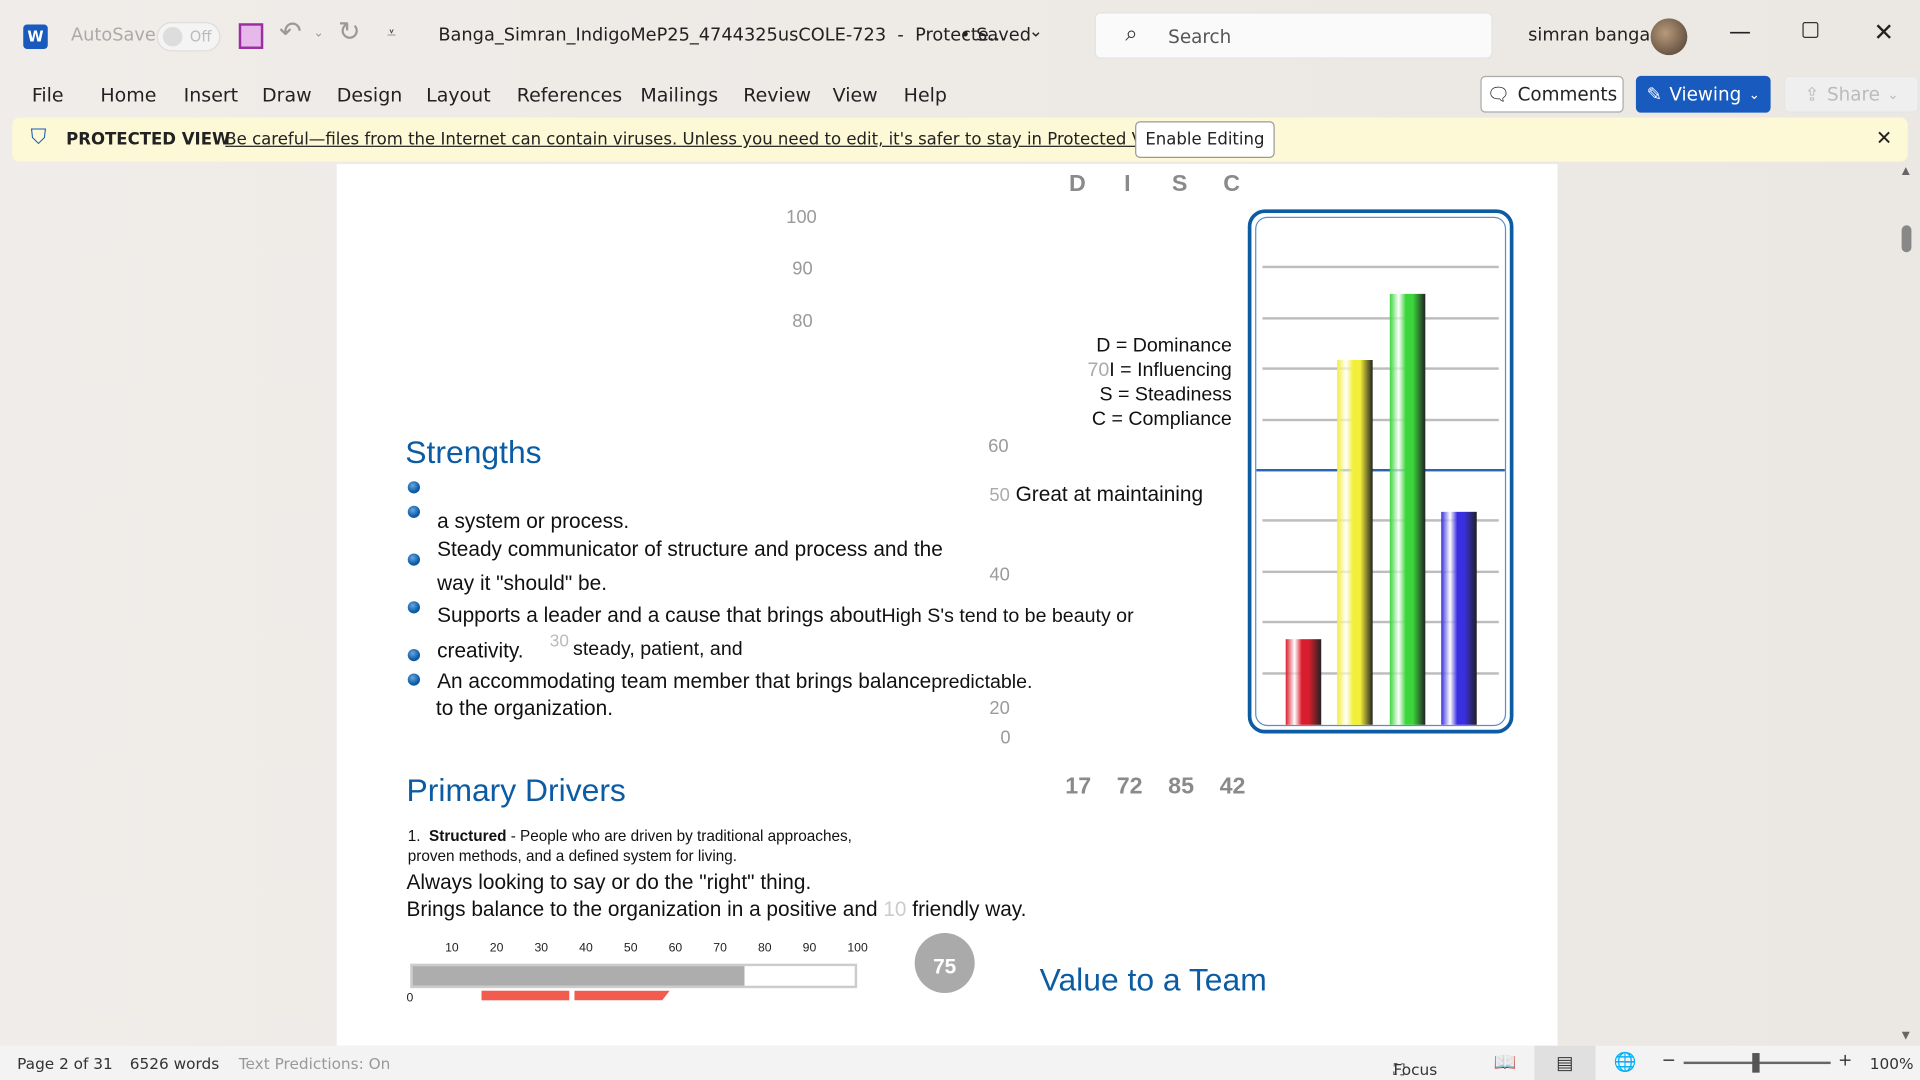 This screenshot has width=1920, height=1080. What do you see at coordinates (1355, 542) in the screenshot?
I see `bar-i` at bounding box center [1355, 542].